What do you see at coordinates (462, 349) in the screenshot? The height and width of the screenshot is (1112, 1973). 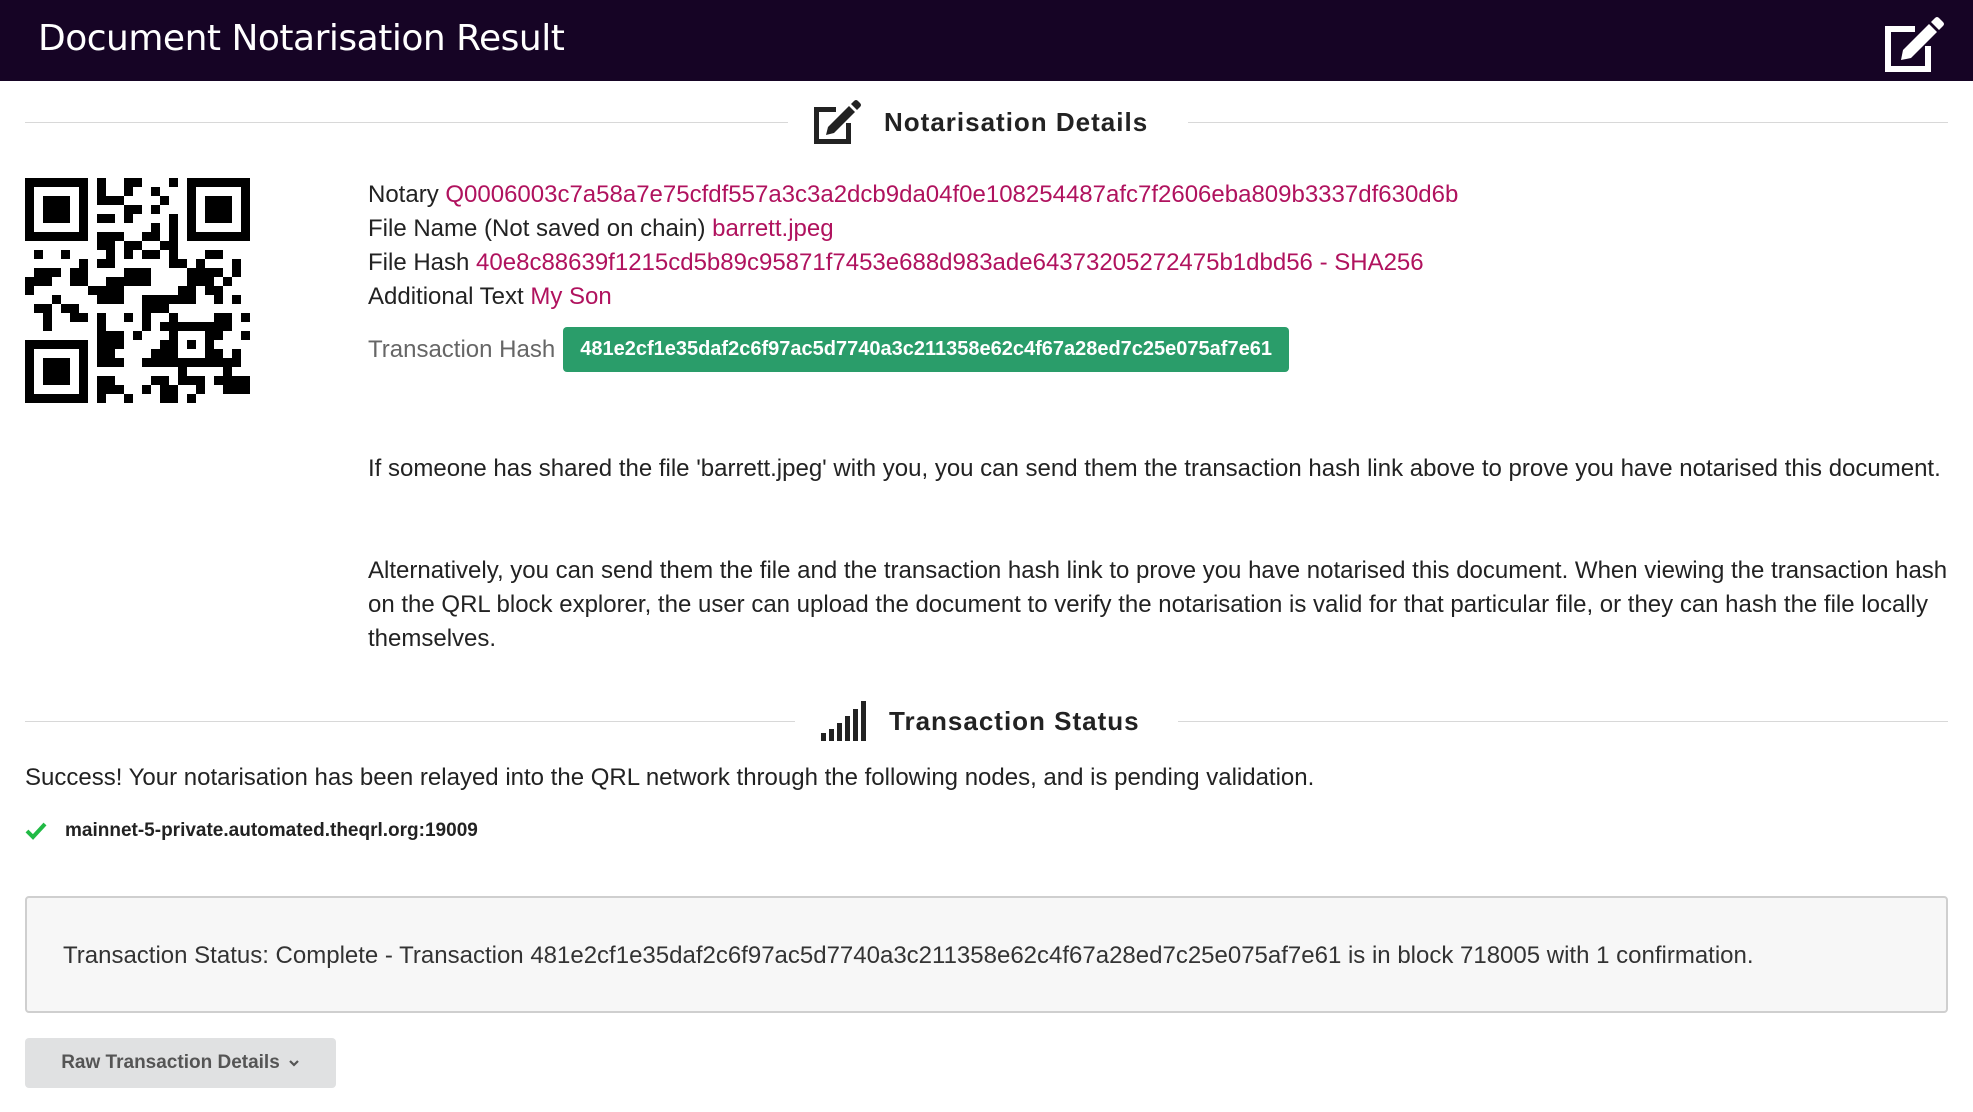 I see `transaction-hash-label: Transaction Hash` at bounding box center [462, 349].